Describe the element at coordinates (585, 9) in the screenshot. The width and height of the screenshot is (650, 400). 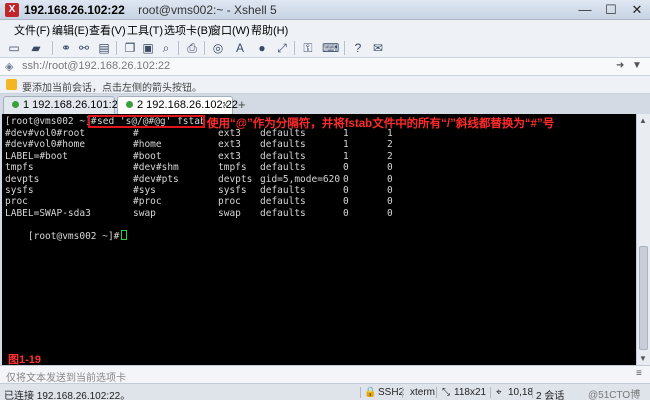
I see `minimize-button: —` at that location.